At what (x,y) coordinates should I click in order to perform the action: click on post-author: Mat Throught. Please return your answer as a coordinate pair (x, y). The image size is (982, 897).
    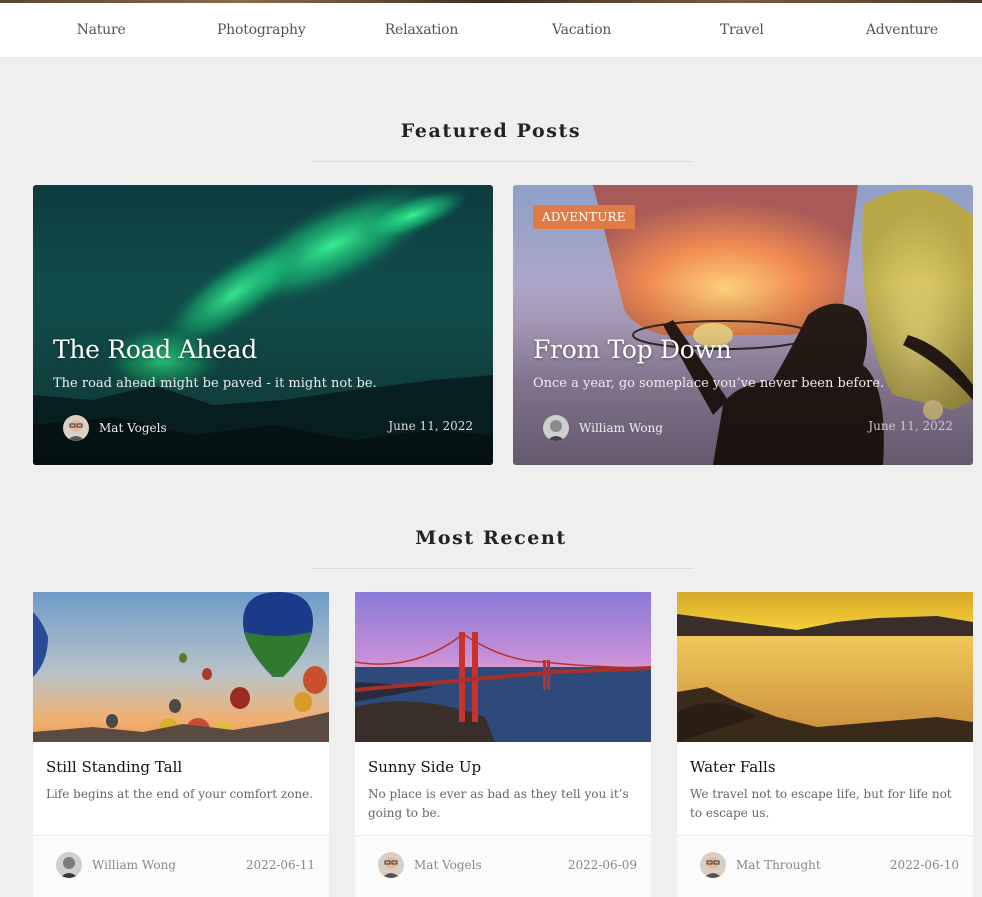
    Looking at the image, I should click on (760, 865).